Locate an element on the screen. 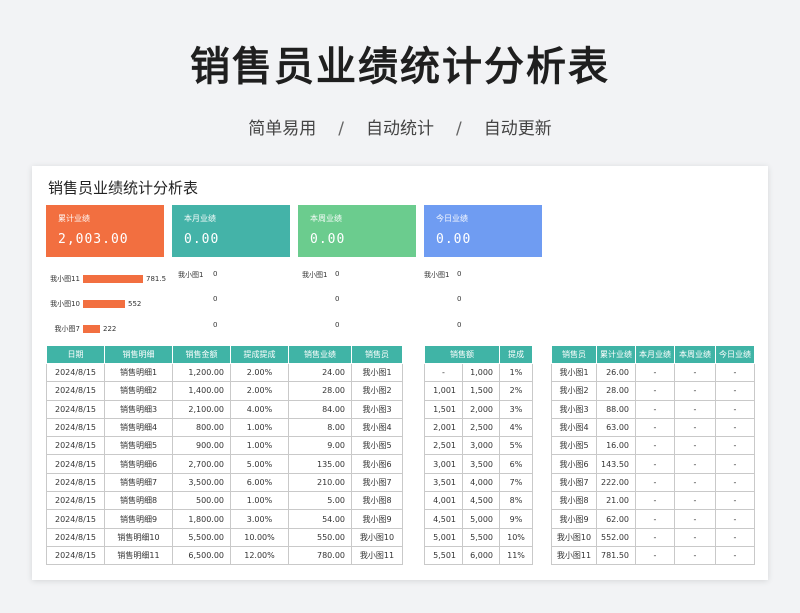  rate-cell: 1,500 is located at coordinates (481, 391).